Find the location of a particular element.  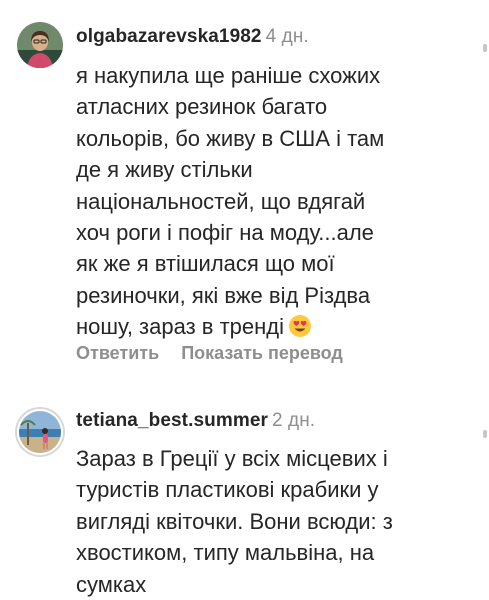

comment-line: кольорів, бо живу в США і там is located at coordinates (230, 138).